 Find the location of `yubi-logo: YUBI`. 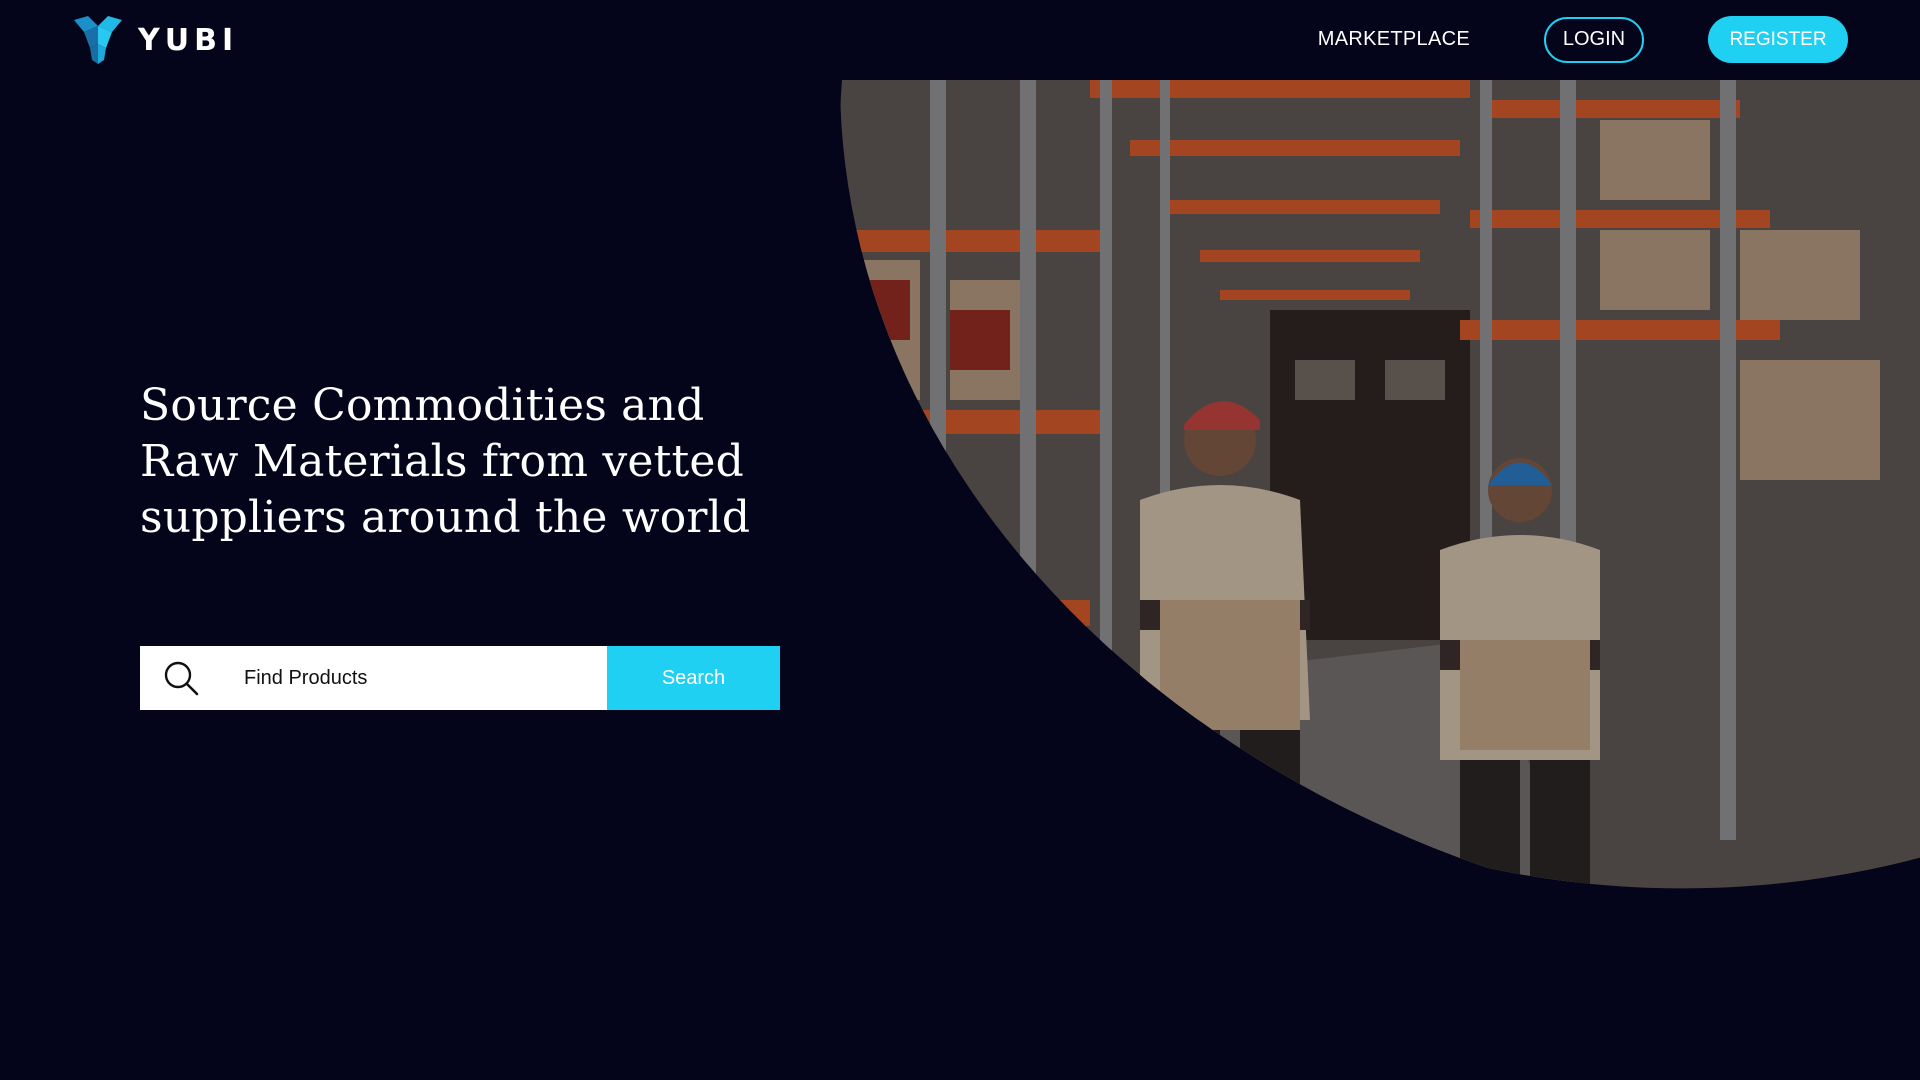

yubi-logo: YUBI is located at coordinates (154, 40).